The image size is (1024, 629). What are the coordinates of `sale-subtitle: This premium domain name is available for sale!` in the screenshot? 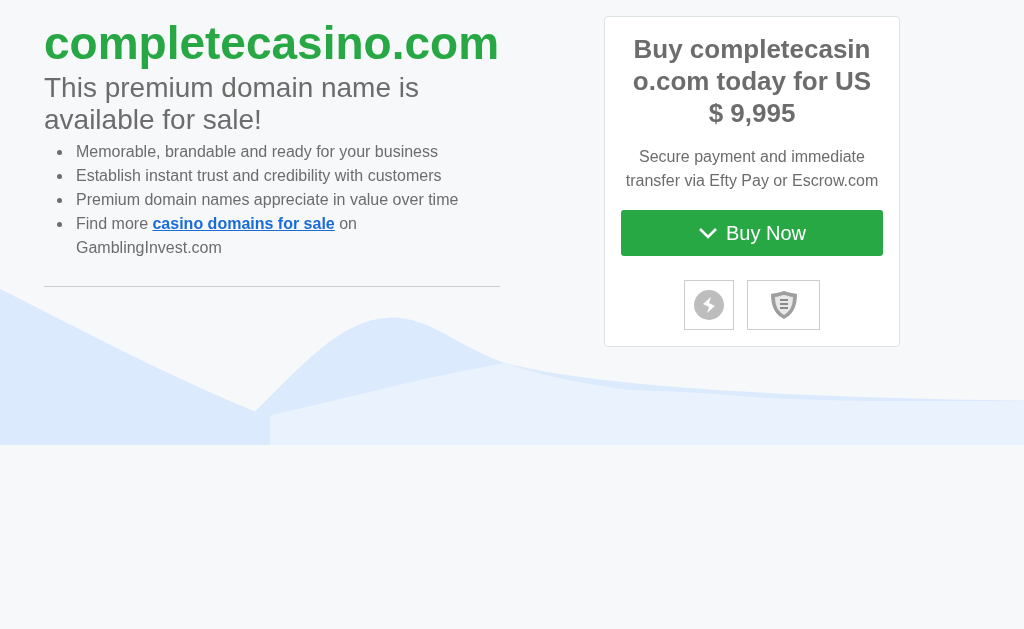 It's located at (232, 104).